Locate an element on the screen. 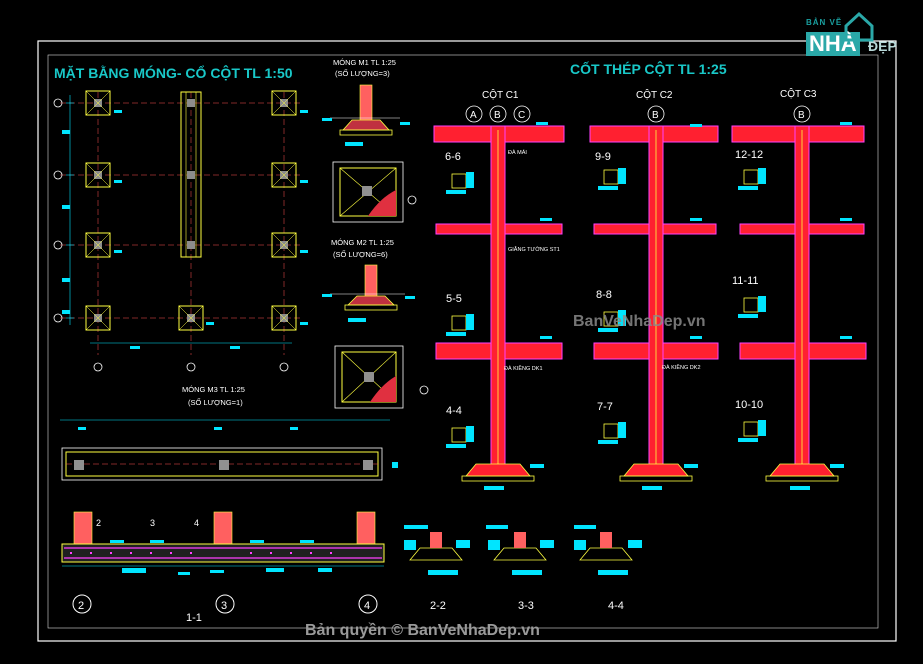 The height and width of the screenshot is (664, 923). footing-m1-qty: (SỐ LƯỢNG=3) is located at coordinates (362, 73).